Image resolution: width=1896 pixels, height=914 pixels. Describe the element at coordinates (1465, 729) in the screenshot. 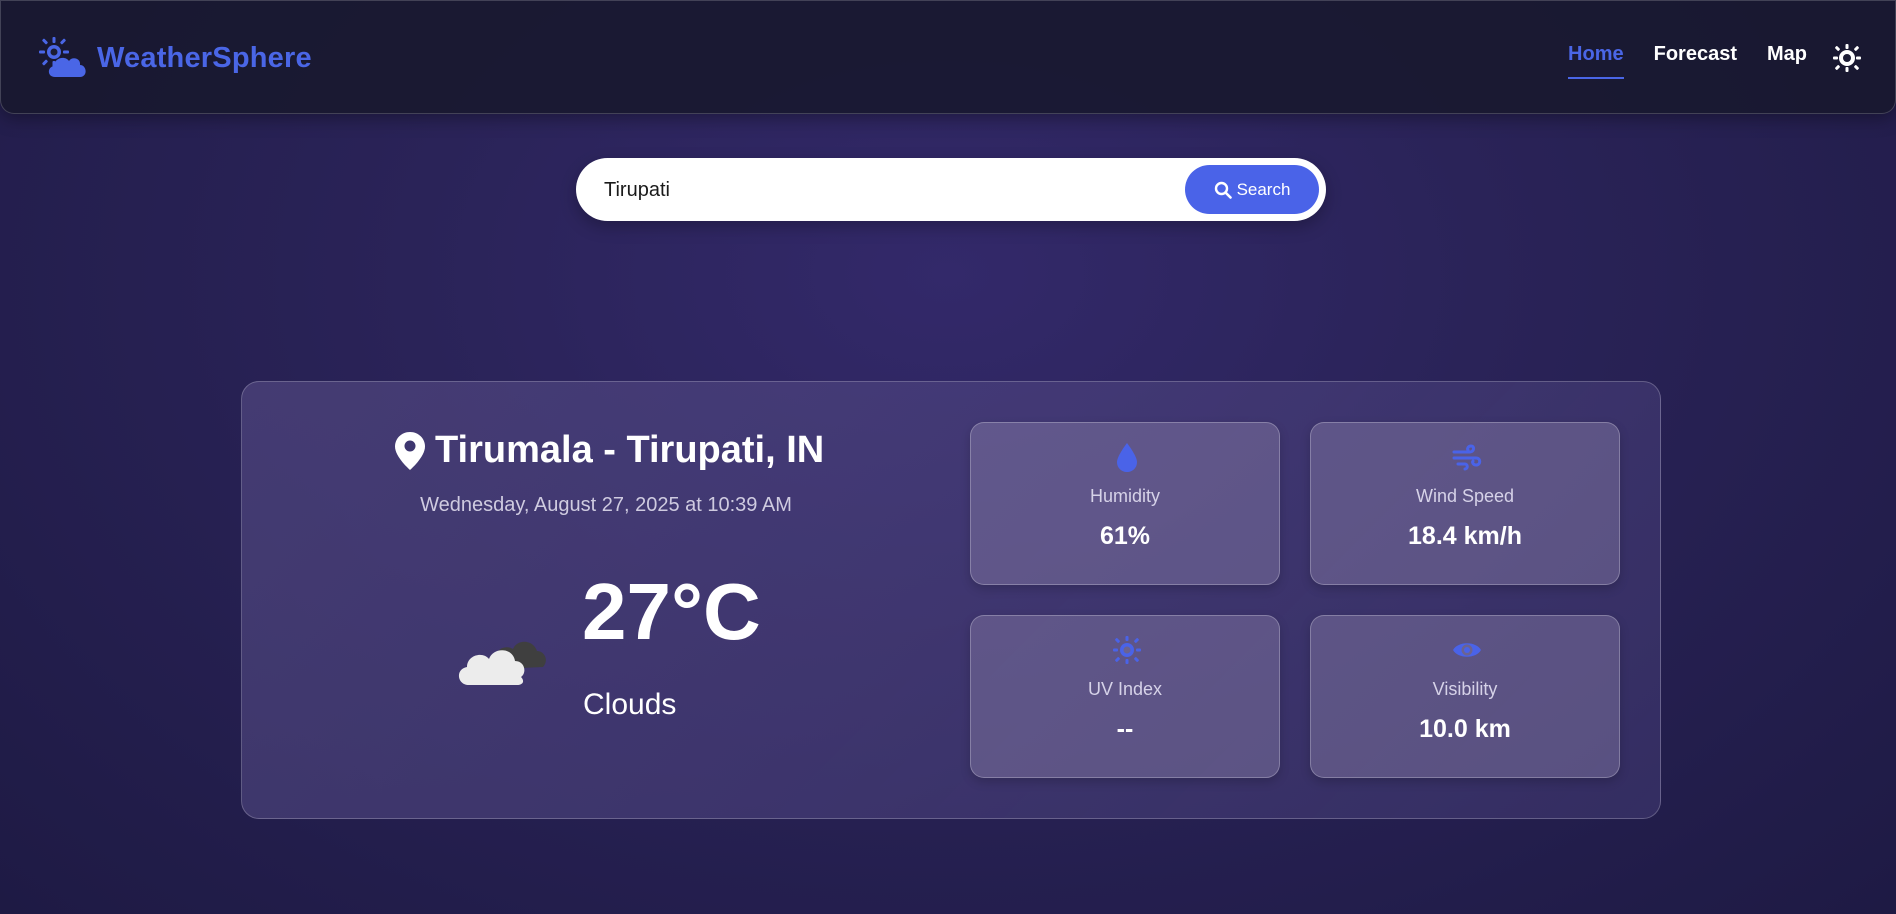

I see `visibility-value: 10.0 km` at that location.